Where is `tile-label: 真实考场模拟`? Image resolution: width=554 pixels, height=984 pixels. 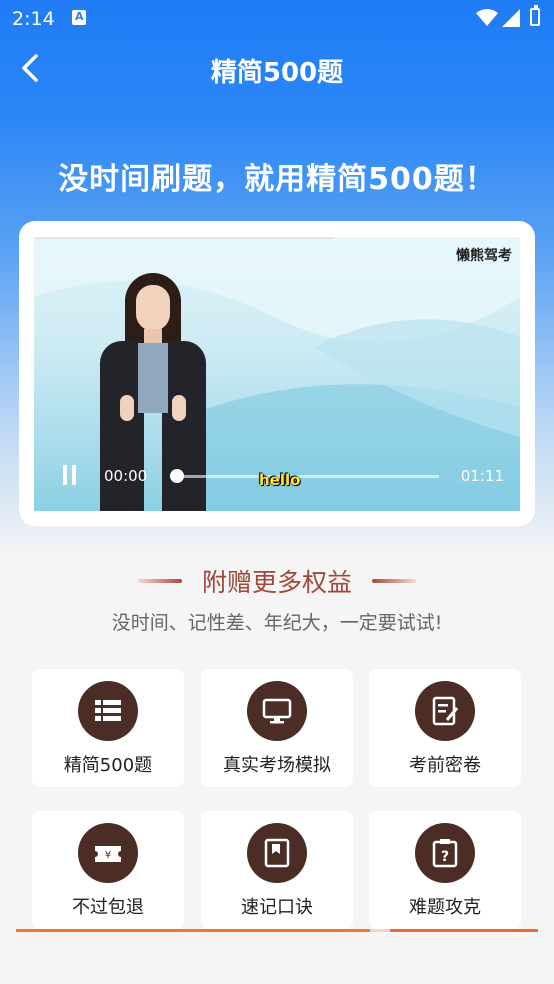 tile-label: 真实考场模拟 is located at coordinates (277, 765).